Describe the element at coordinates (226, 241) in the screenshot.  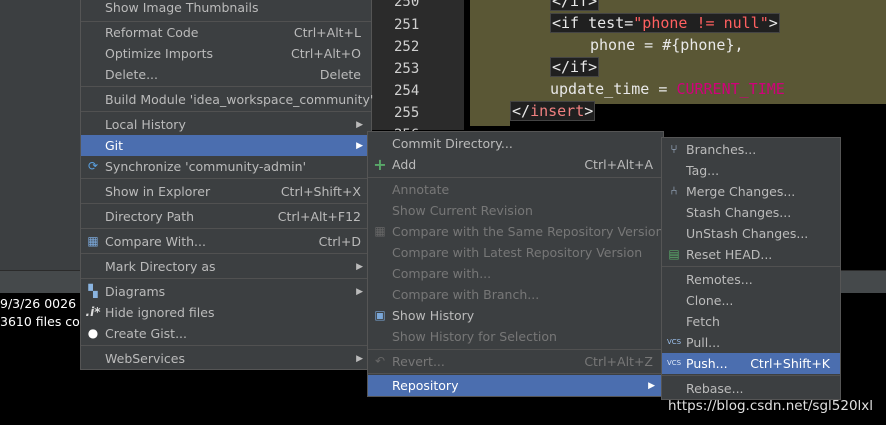
I see `menu-item-compare-with: ▦ Compare With... Ctrl+D` at that location.